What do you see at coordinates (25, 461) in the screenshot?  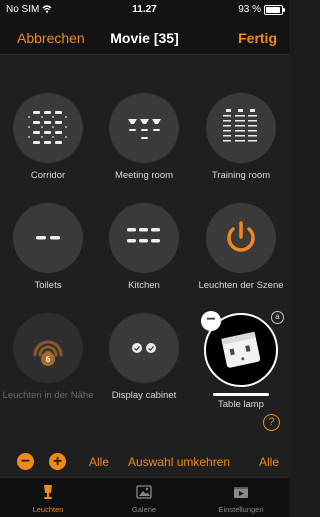 I see `decrease-button: −` at bounding box center [25, 461].